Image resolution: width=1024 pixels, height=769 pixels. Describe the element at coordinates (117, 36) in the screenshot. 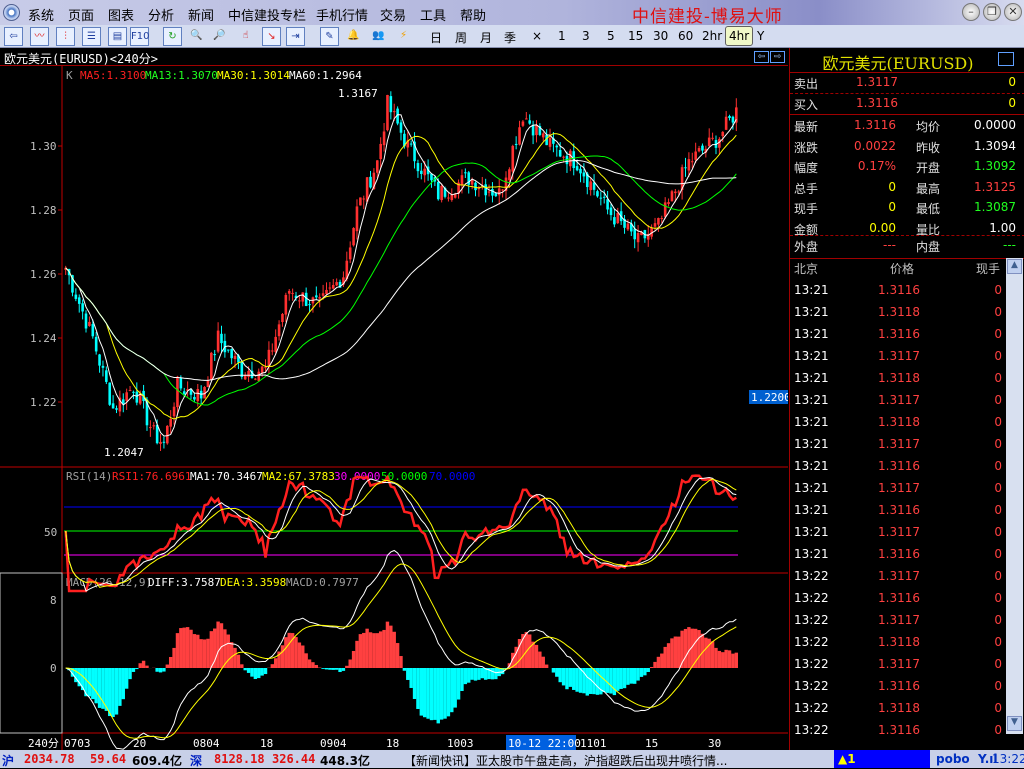

I see `report-icon: ▤` at that location.